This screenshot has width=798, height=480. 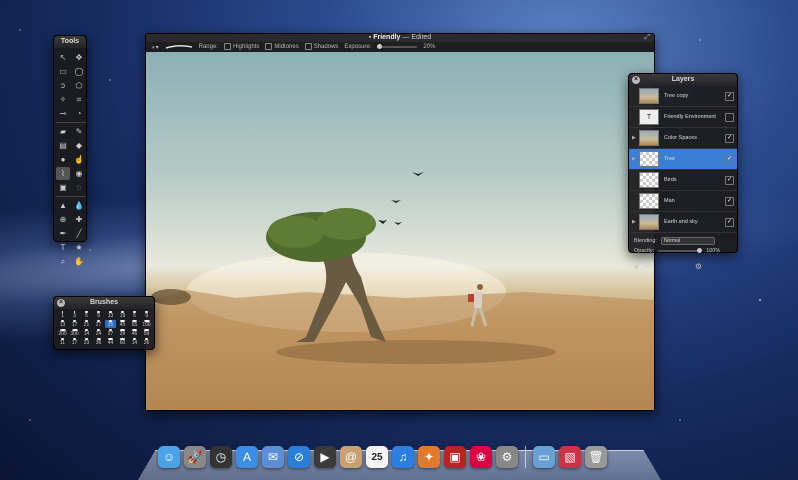 What do you see at coordinates (247, 457) in the screenshot?
I see `app-store-icon: A` at bounding box center [247, 457].